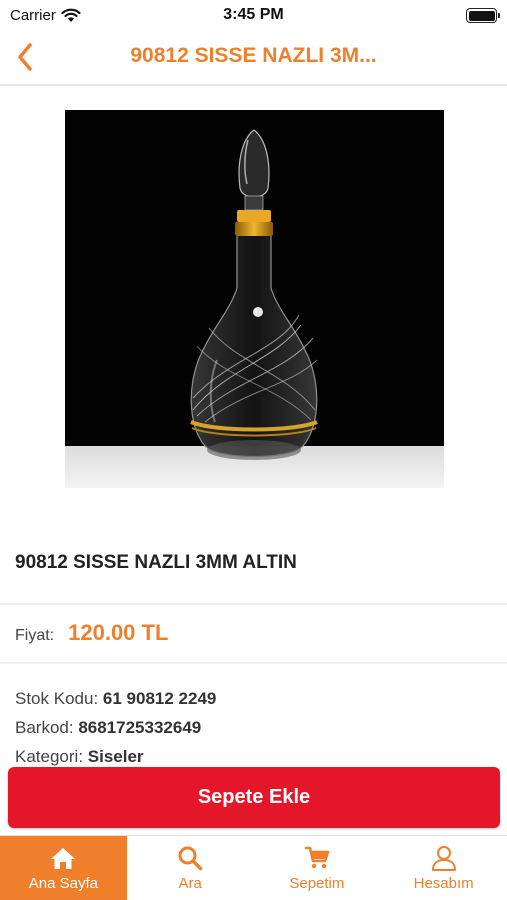 The height and width of the screenshot is (900, 507). What do you see at coordinates (44, 727) in the screenshot?
I see `barcode-label: Barkod:` at bounding box center [44, 727].